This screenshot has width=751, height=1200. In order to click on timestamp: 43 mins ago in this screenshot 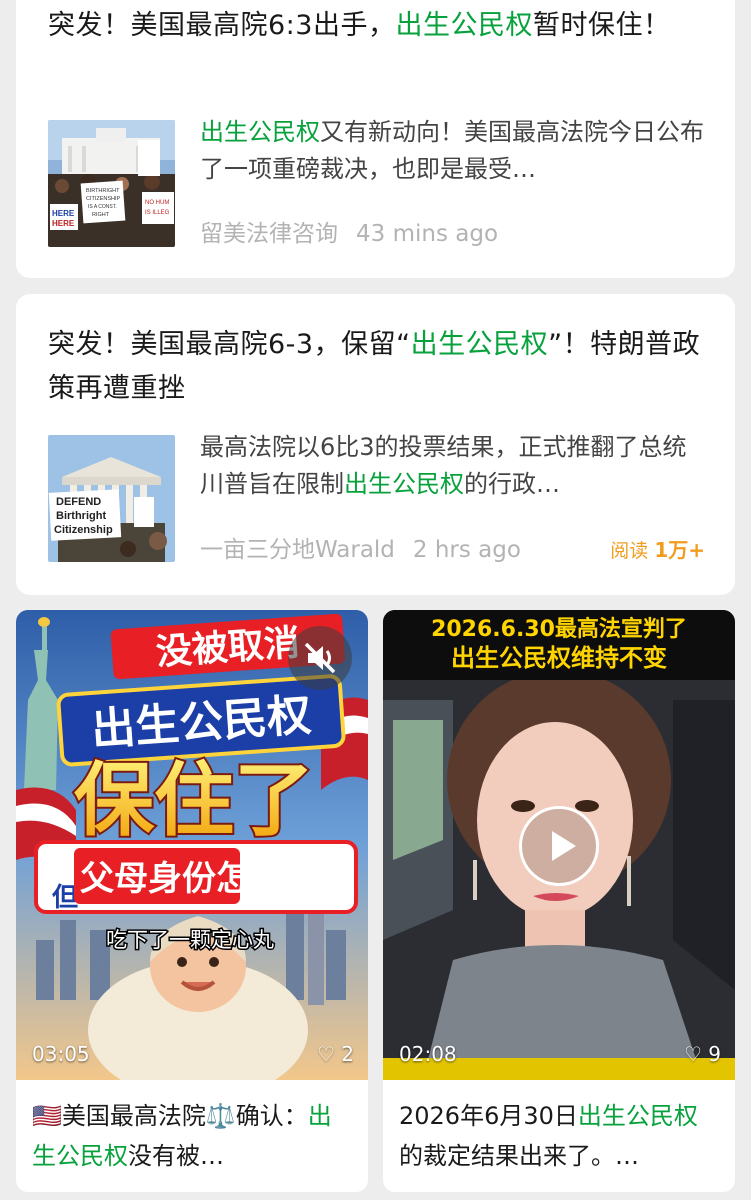, I will do `click(427, 234)`.